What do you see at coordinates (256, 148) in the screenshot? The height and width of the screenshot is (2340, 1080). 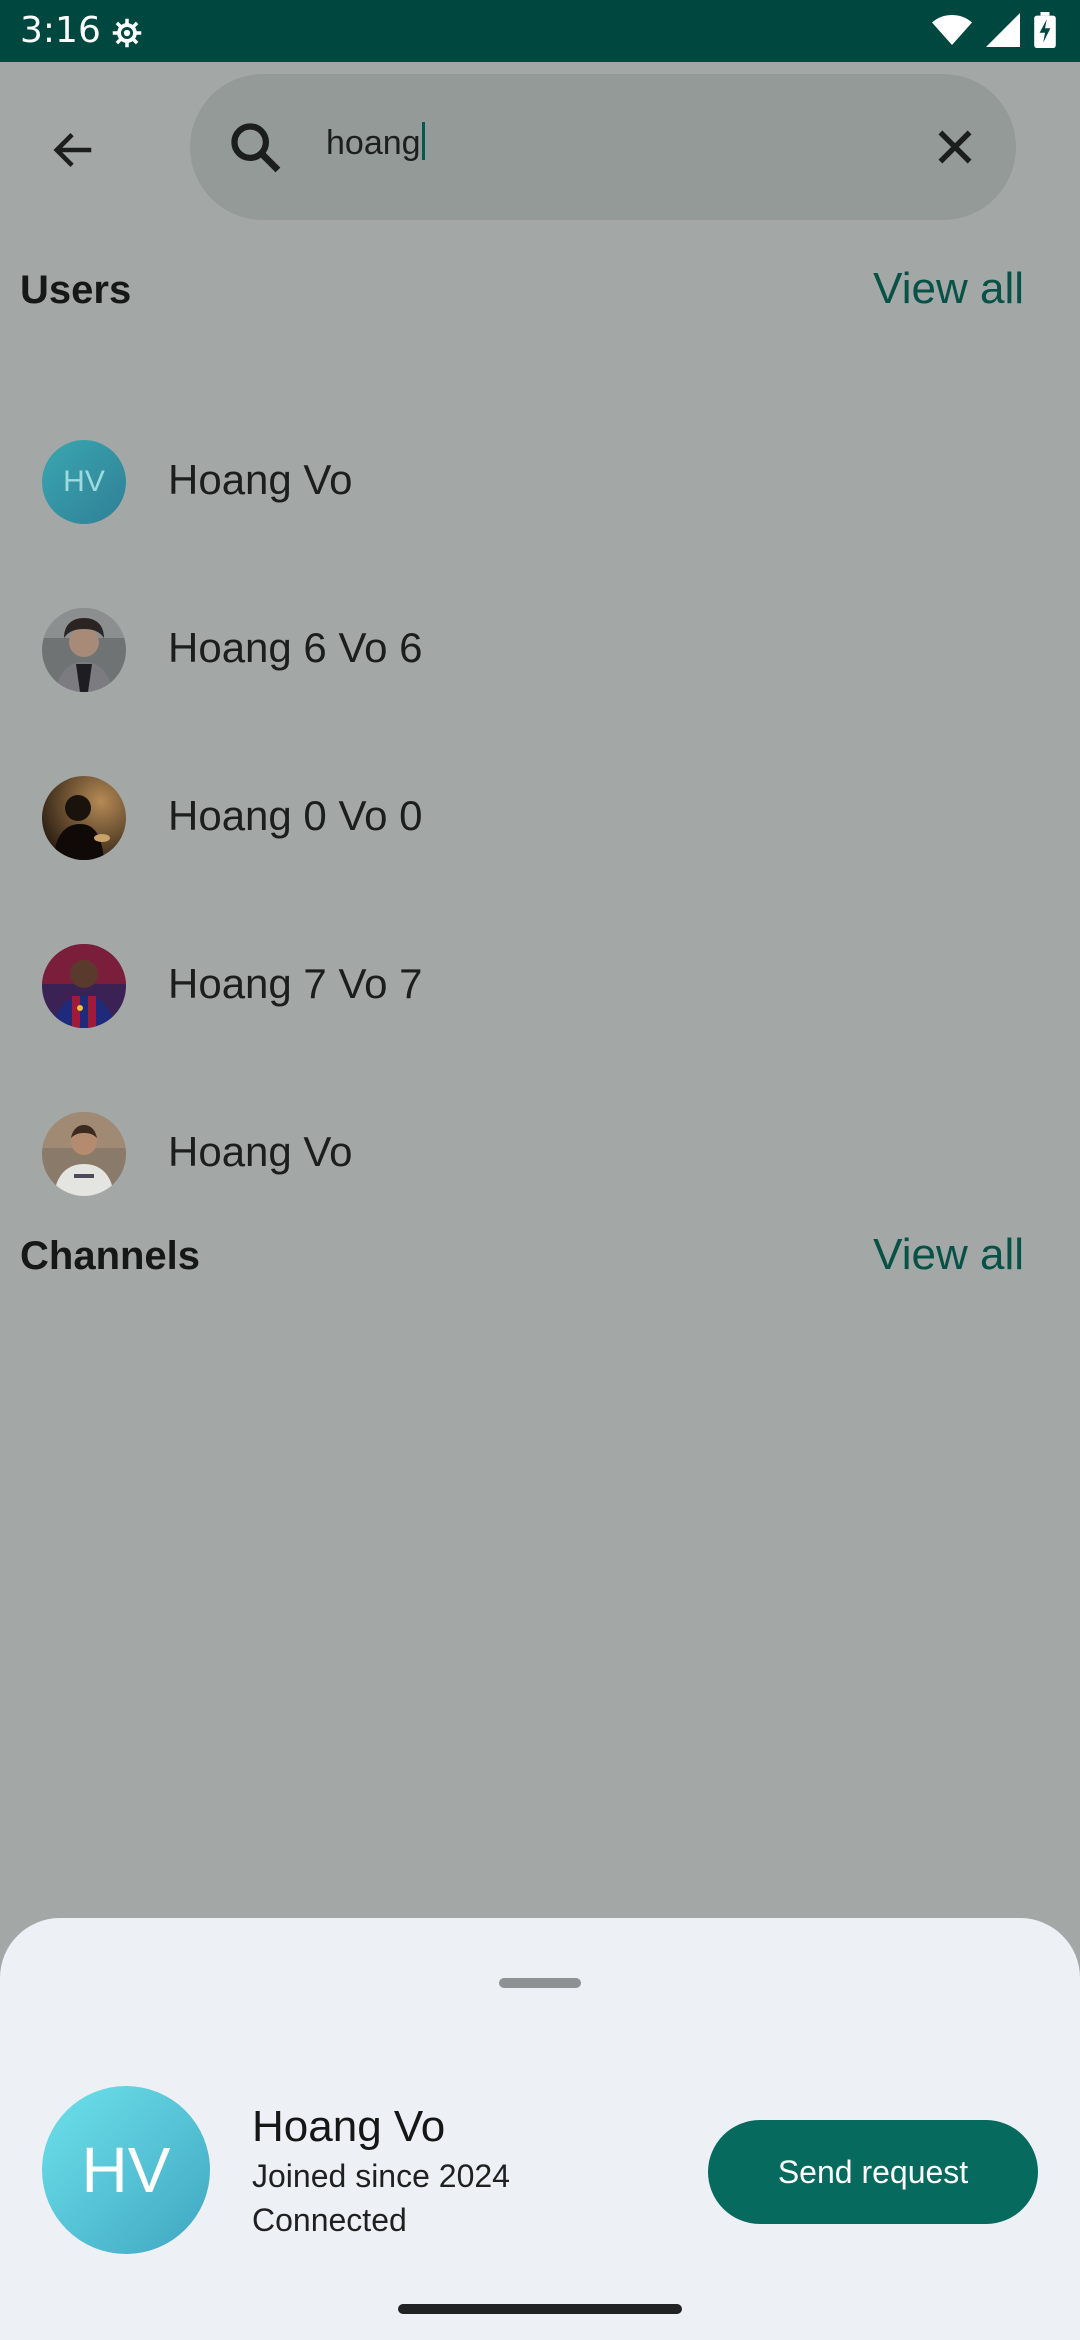 I see `search-icon` at bounding box center [256, 148].